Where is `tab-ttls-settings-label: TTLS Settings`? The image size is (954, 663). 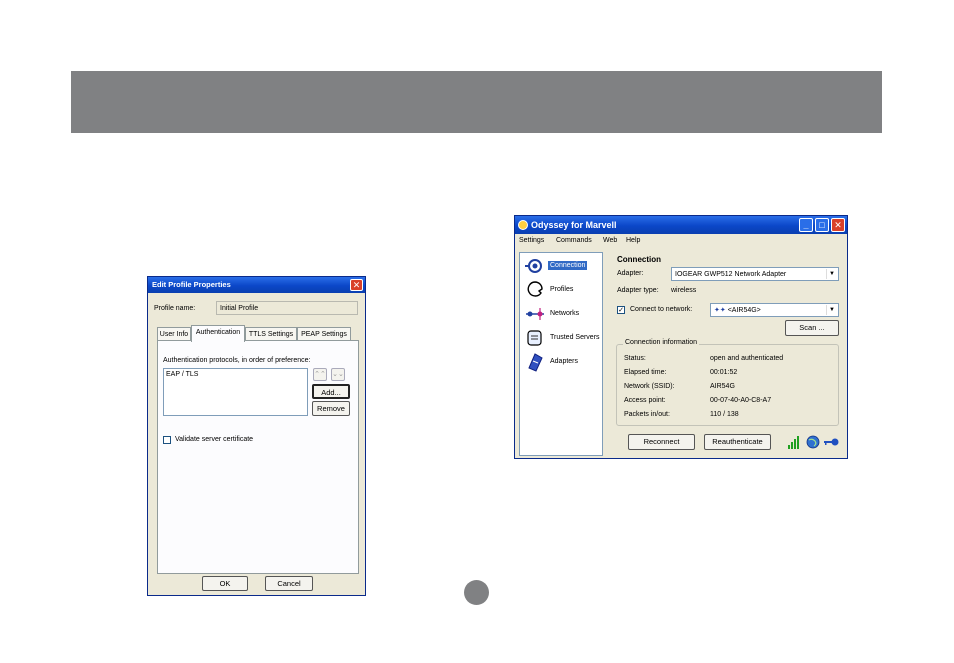 tab-ttls-settings-label: TTLS Settings is located at coordinates (271, 334).